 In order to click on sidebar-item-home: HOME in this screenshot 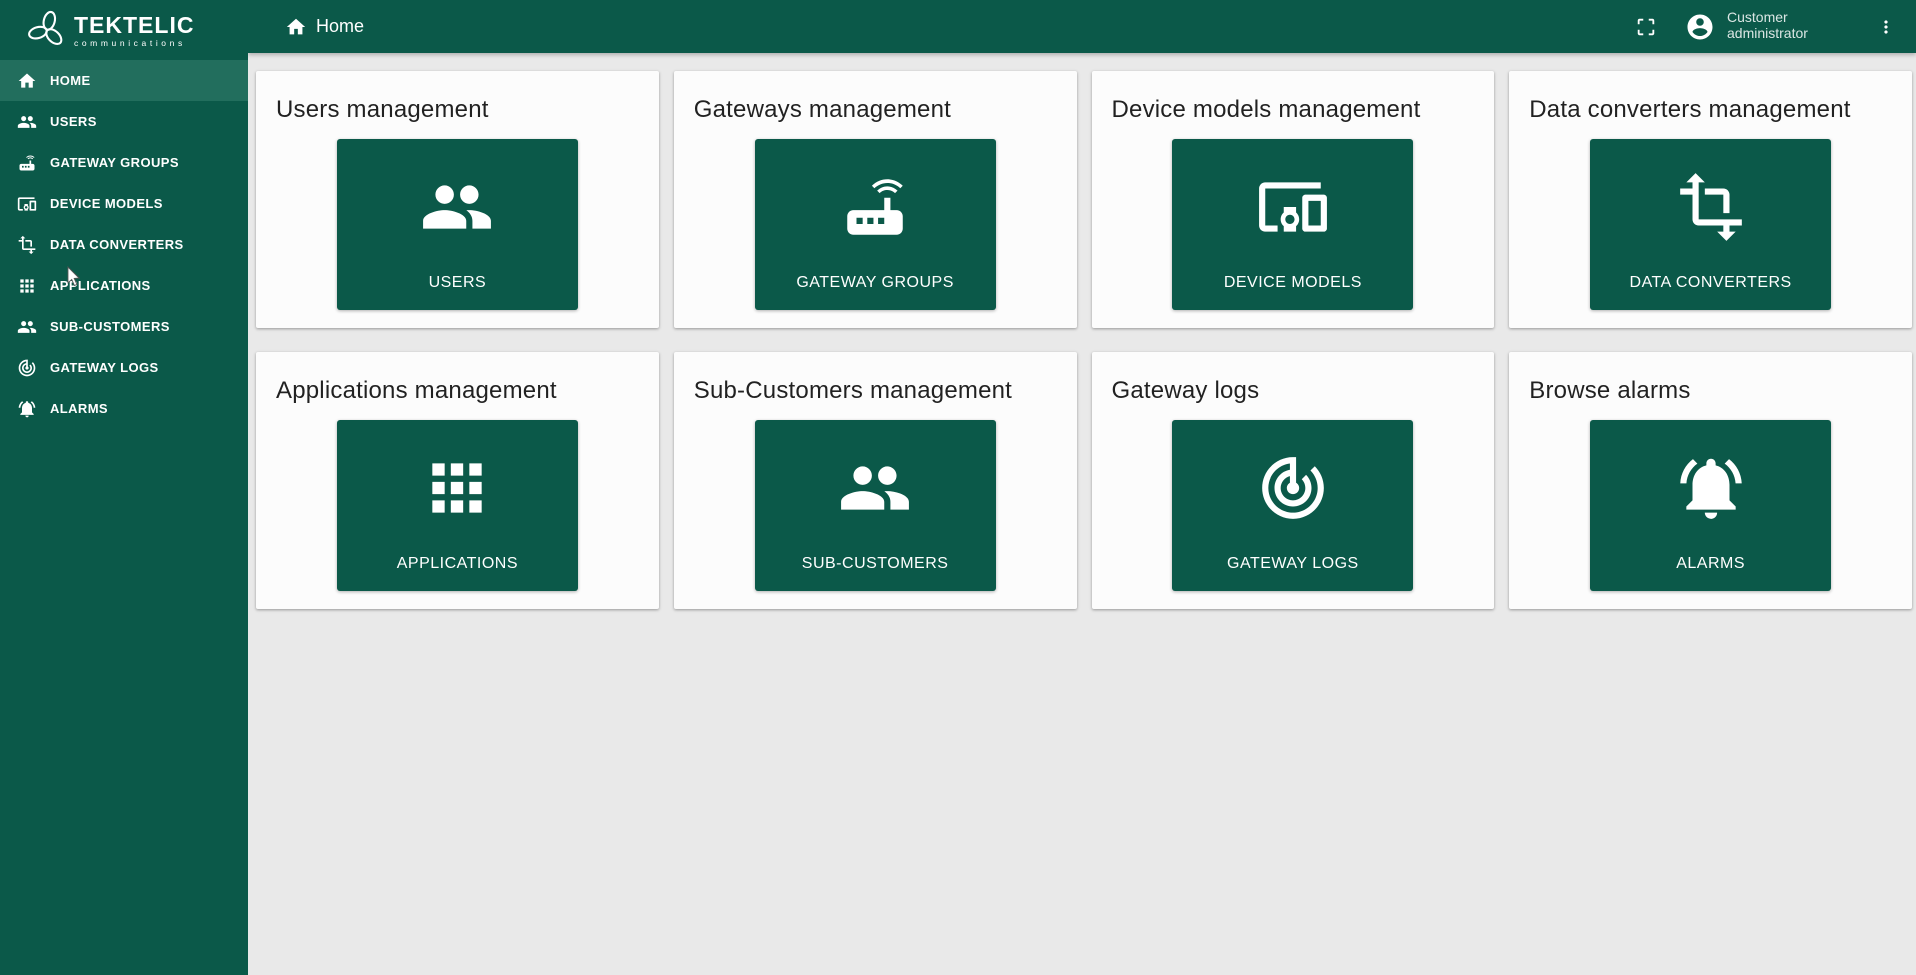, I will do `click(124, 80)`.